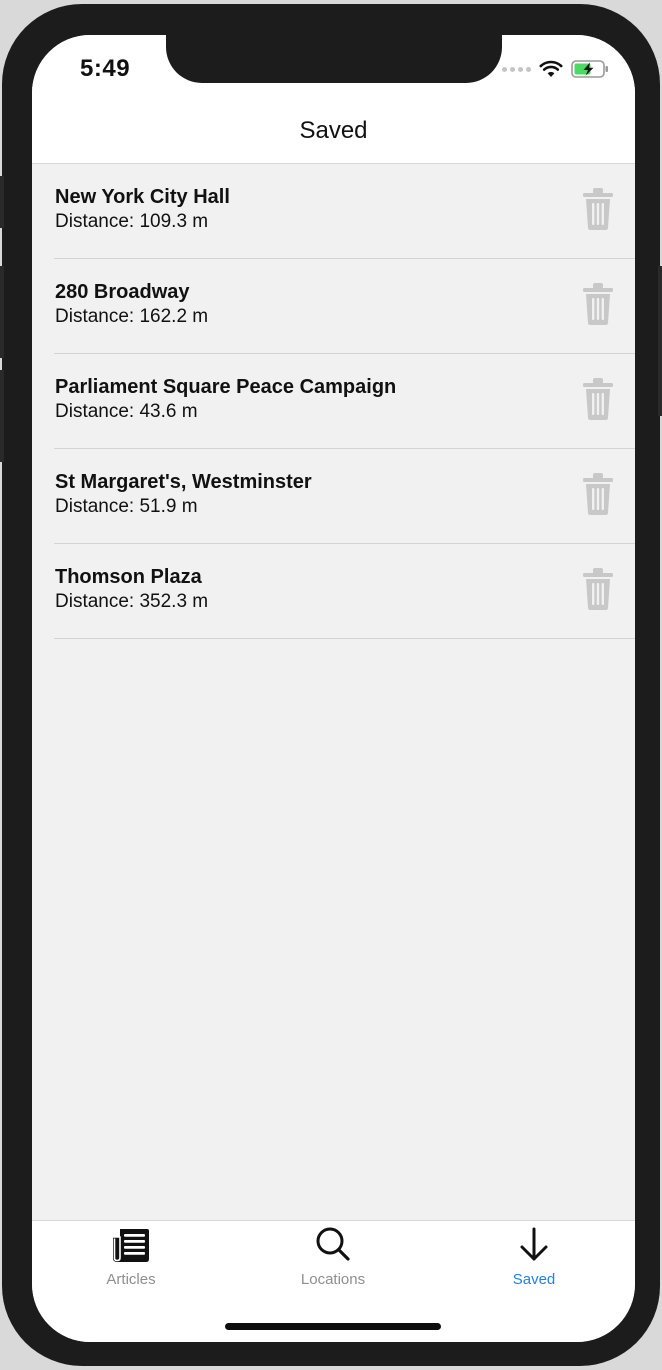  I want to click on tab-locations: Locations, so click(333, 1262).